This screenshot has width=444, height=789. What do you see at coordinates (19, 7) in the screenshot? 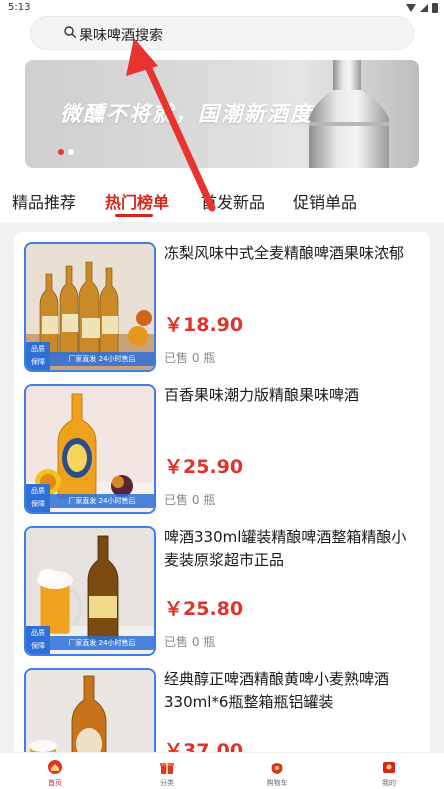
I see `status-time: 5:13` at bounding box center [19, 7].